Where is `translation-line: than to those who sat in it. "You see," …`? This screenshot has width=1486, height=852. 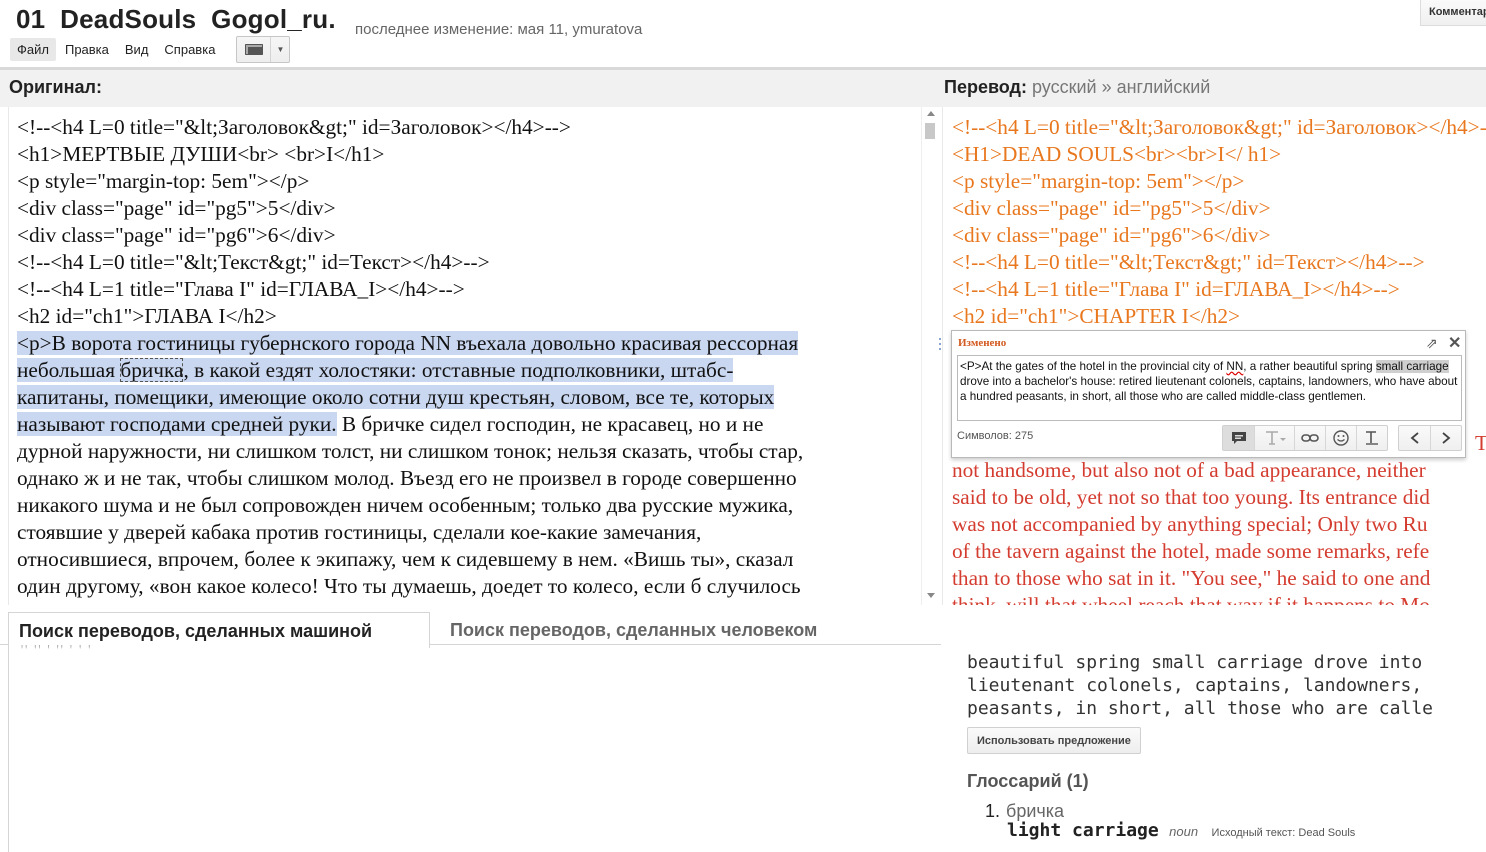
translation-line: than to those who sat in it. "You see," … is located at coordinates (1219, 578).